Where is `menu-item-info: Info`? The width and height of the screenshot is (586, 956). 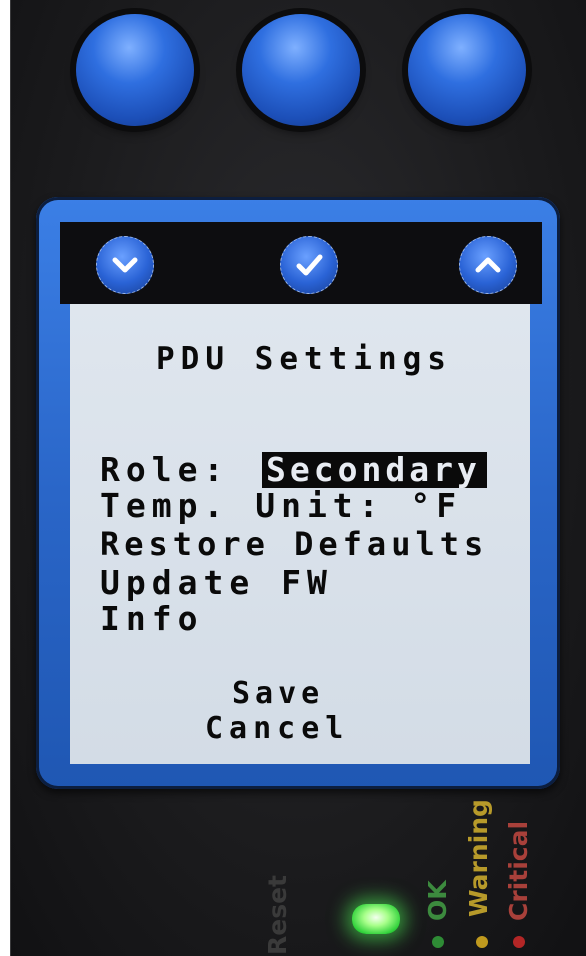 menu-item-info: Info is located at coordinates (151, 618).